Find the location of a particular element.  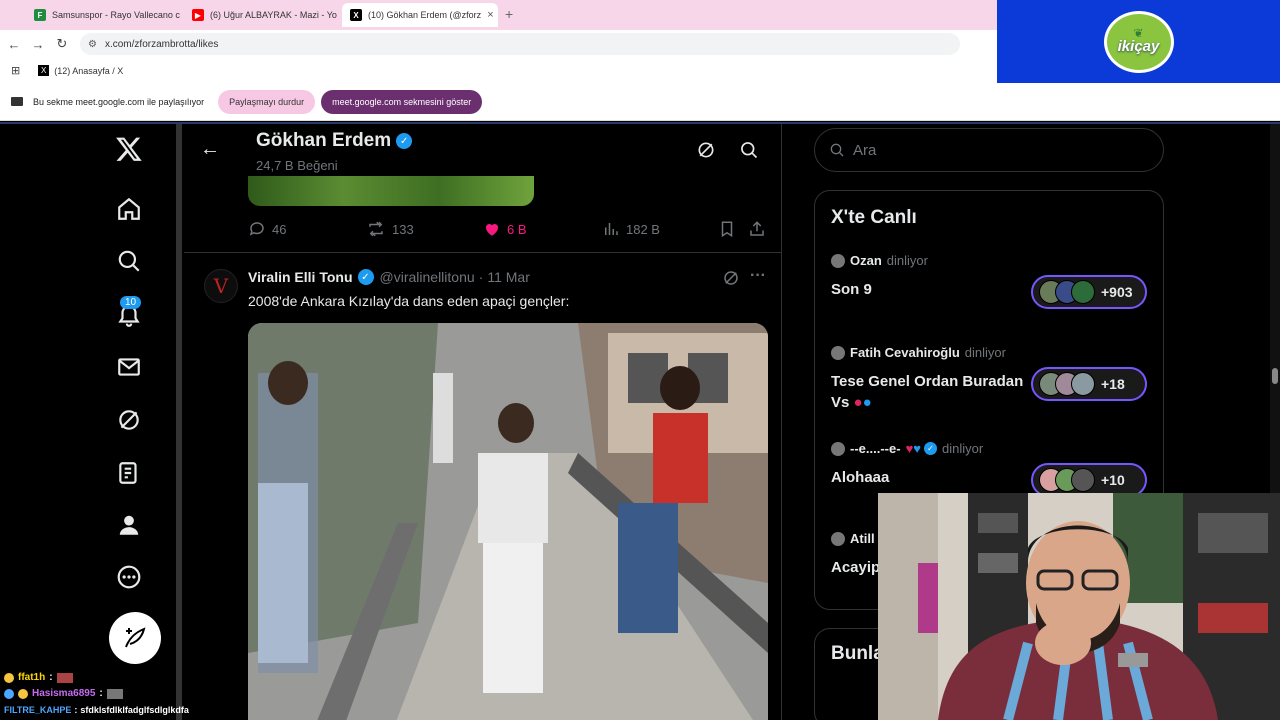

space-title: Tese Genel Ordan Buradan Vs ●● is located at coordinates (931, 392).